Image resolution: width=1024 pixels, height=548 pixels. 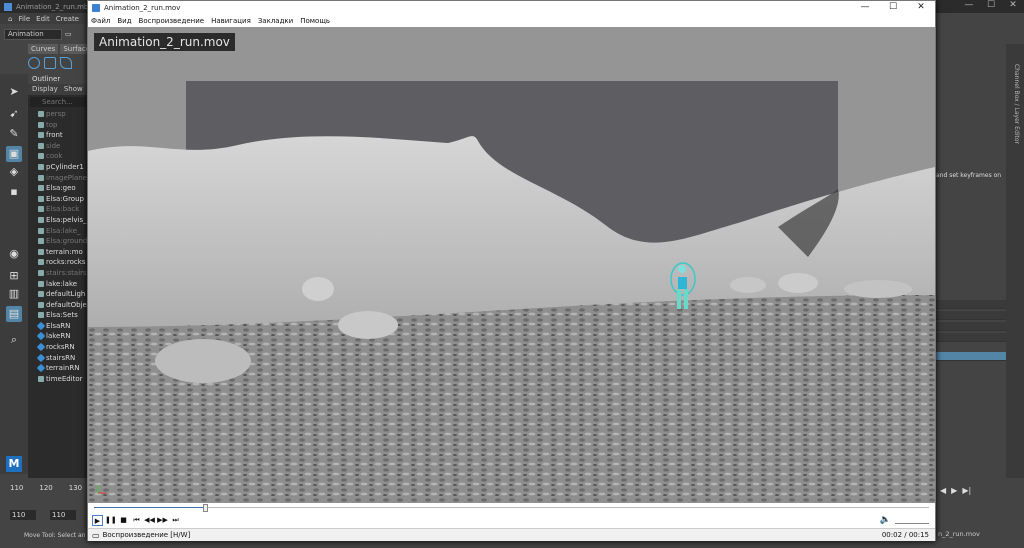 What do you see at coordinates (43, 19) in the screenshot?
I see `menu-edit: Edit` at bounding box center [43, 19].